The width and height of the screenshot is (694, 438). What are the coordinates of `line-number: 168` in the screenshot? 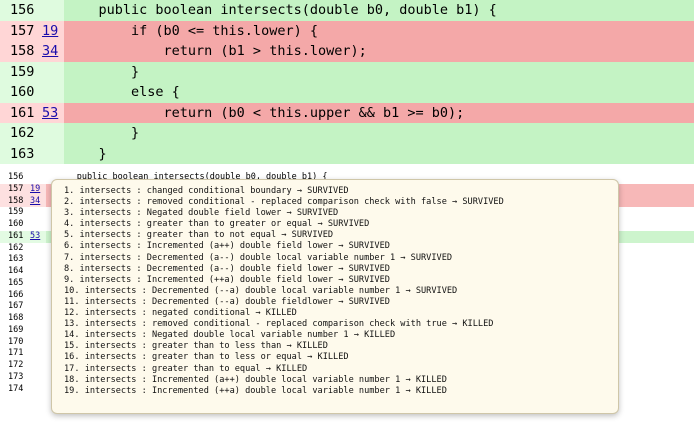 It's located at (16, 318).